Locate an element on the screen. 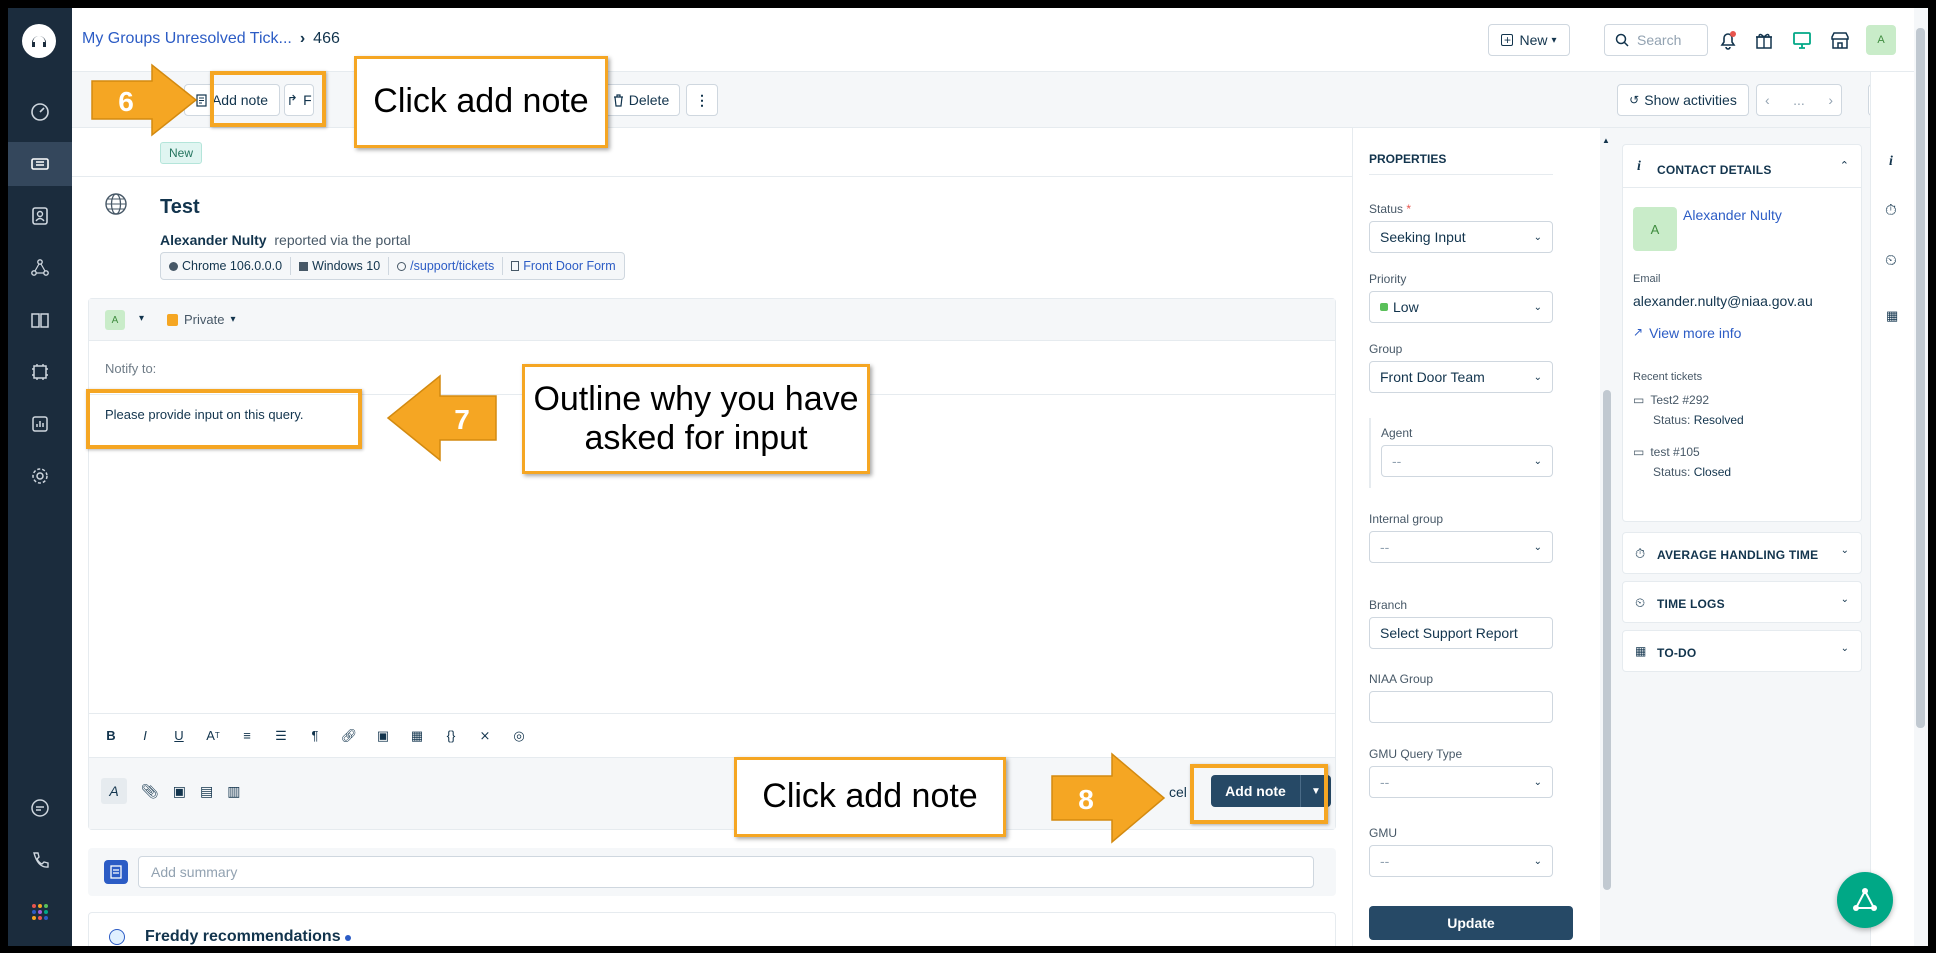 The height and width of the screenshot is (953, 1936). windows-icon is located at coordinates (304, 266).